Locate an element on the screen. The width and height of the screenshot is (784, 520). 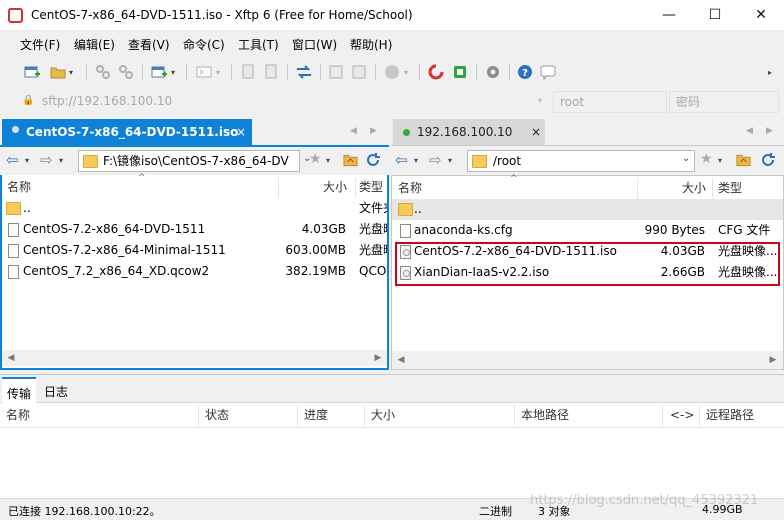
open-folder-icon is located at coordinates (58, 72).